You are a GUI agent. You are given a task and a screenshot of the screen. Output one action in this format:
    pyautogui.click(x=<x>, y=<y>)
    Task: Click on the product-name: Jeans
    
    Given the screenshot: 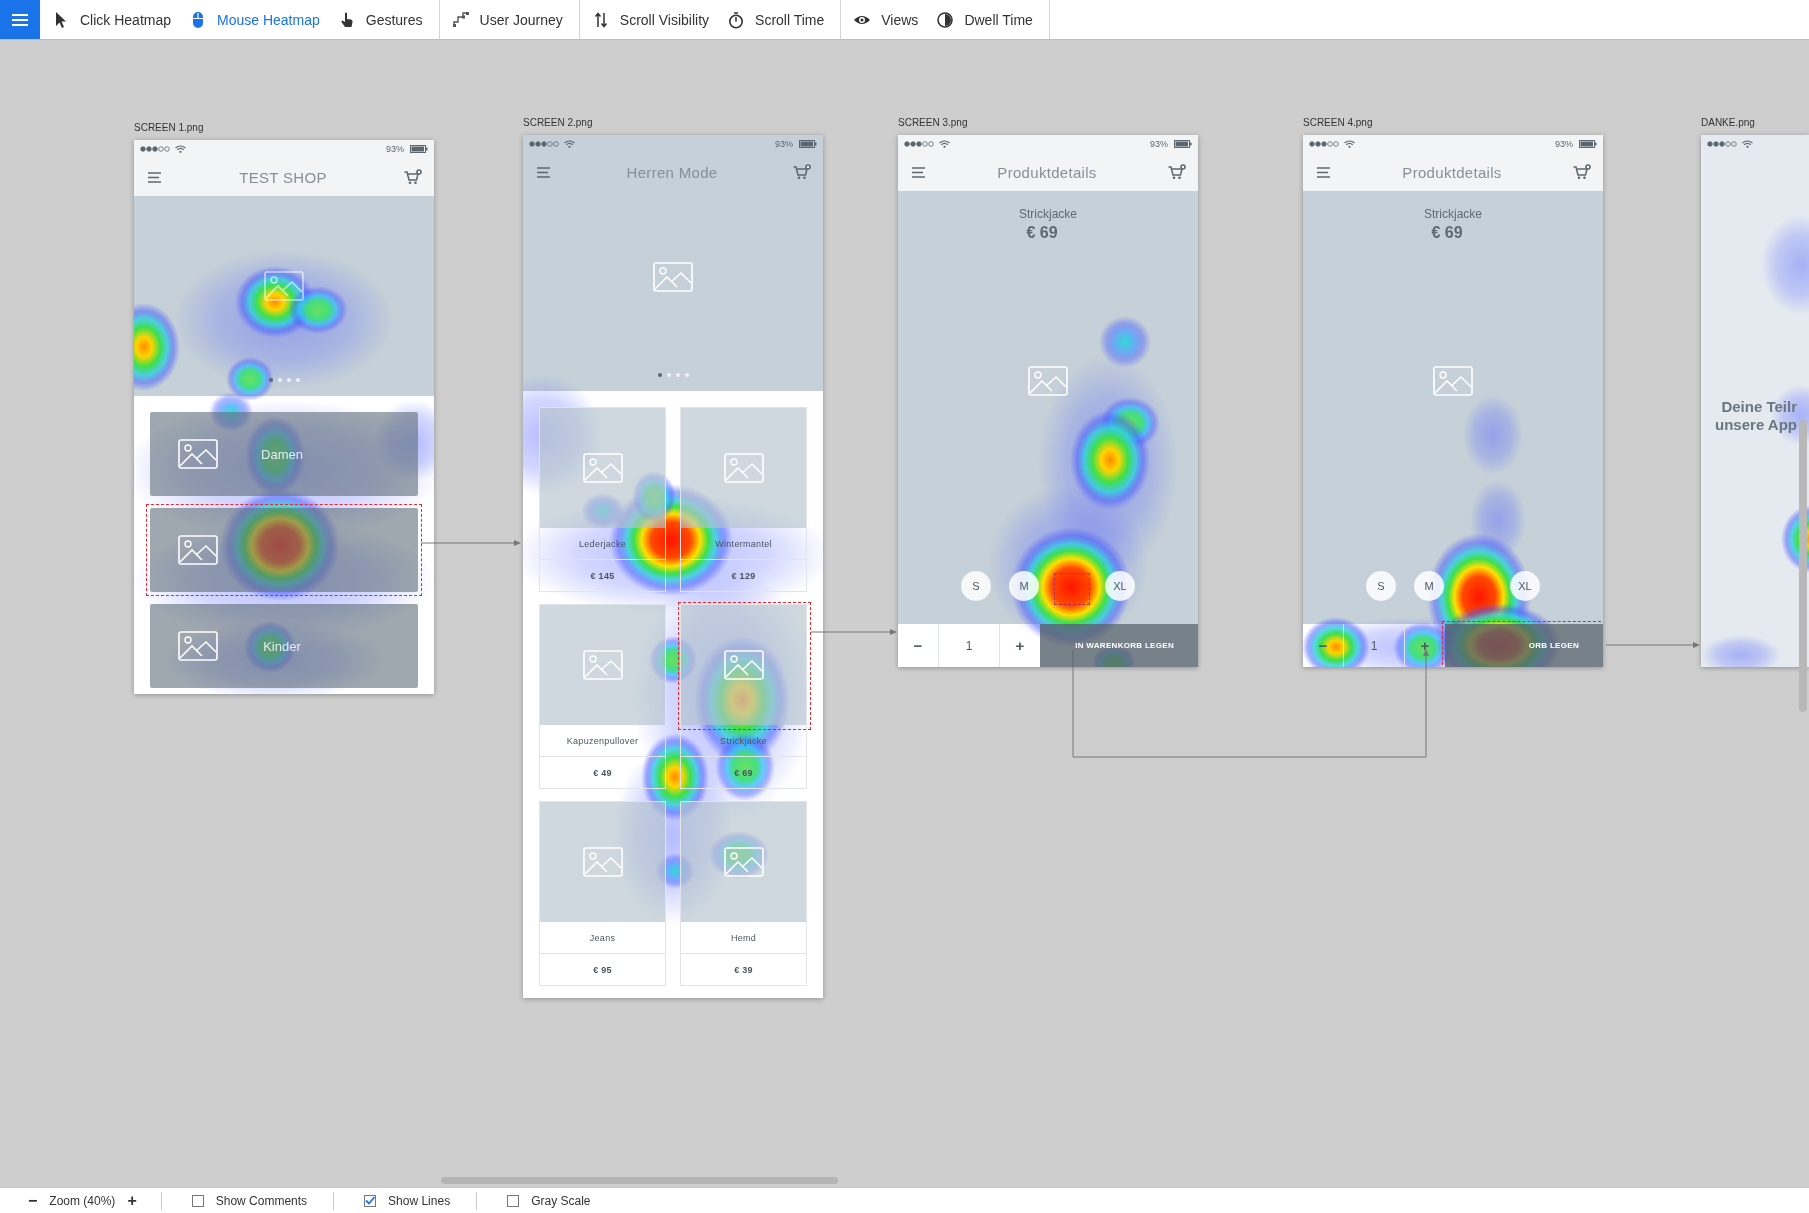 What is the action you would take?
    pyautogui.click(x=602, y=938)
    